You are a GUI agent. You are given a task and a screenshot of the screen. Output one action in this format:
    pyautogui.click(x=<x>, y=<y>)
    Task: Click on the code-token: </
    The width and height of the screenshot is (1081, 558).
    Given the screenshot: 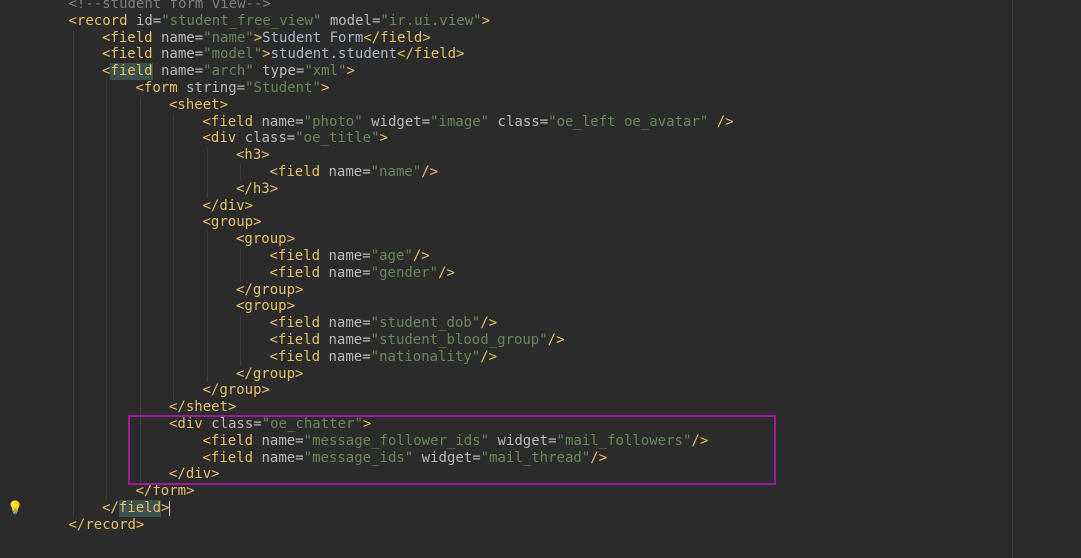 What is the action you would take?
    pyautogui.click(x=110, y=508)
    